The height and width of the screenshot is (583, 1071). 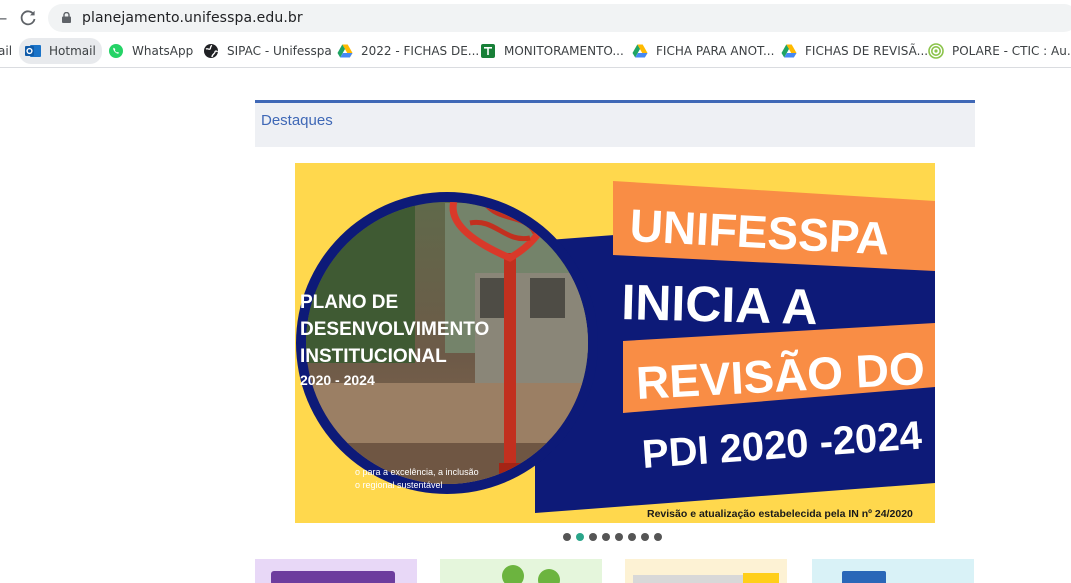 I want to click on card-3-block, so click(x=761, y=578).